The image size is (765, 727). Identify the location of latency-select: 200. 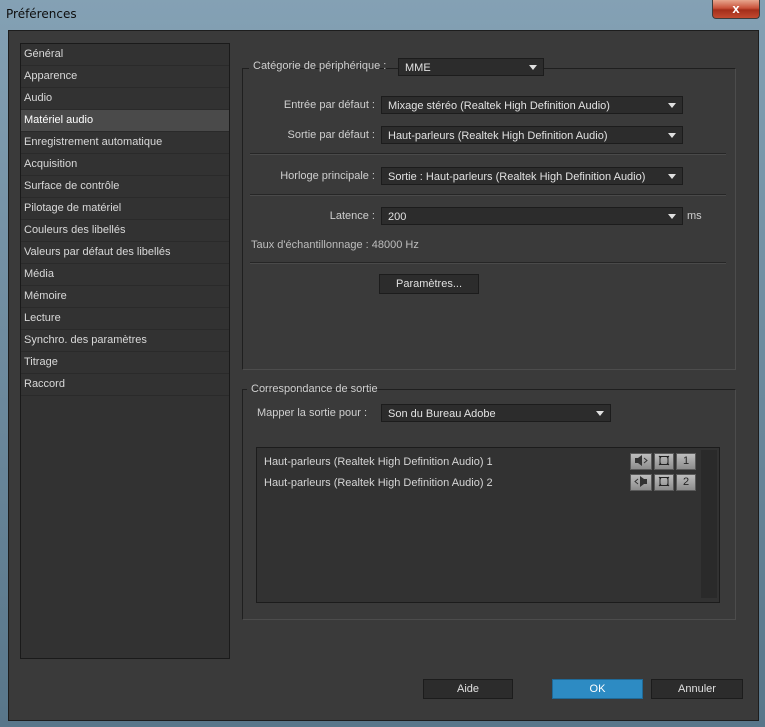
(532, 216).